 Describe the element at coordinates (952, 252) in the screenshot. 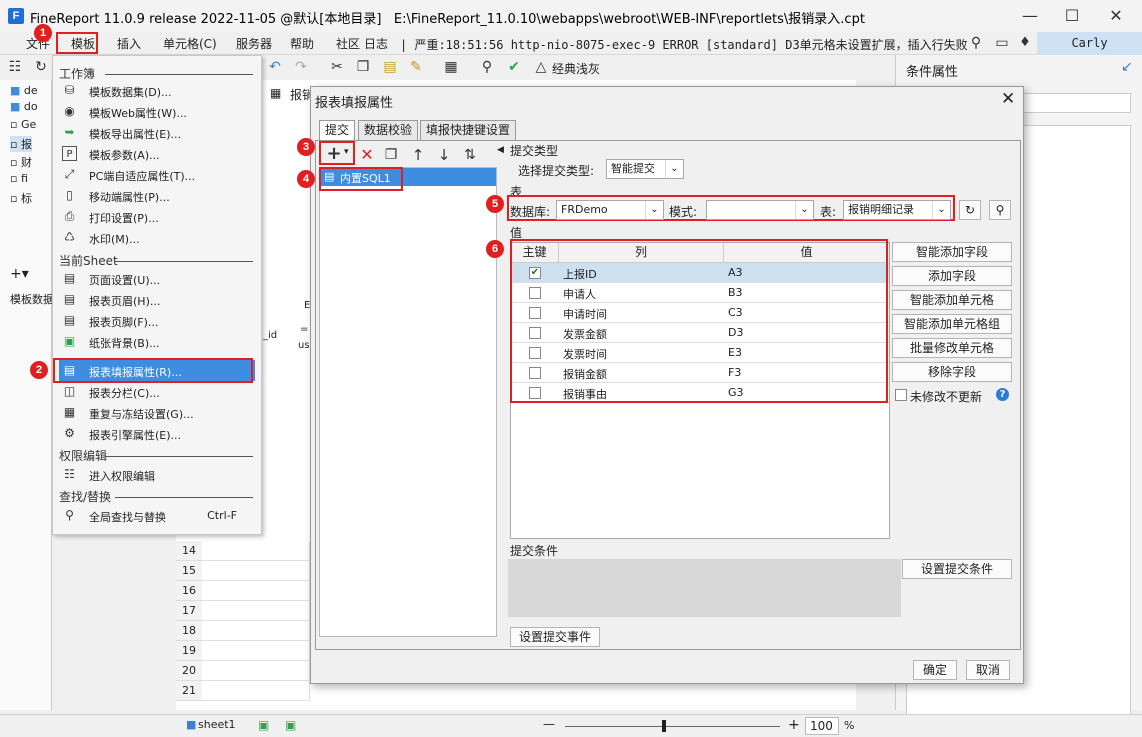

I see `smart-add-field-button: 智能添加字段` at that location.